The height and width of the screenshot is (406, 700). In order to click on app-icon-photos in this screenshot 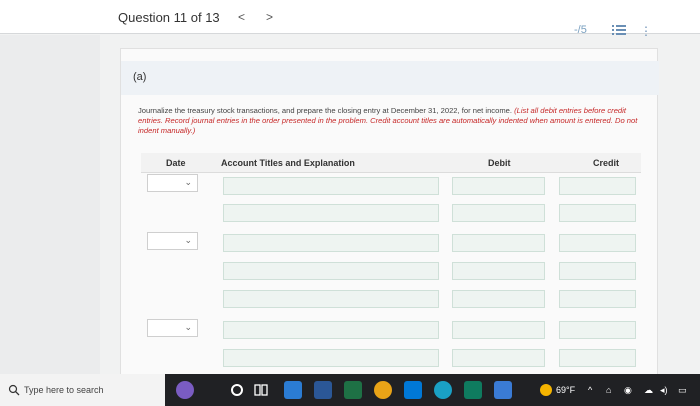, I will do `click(473, 390)`.